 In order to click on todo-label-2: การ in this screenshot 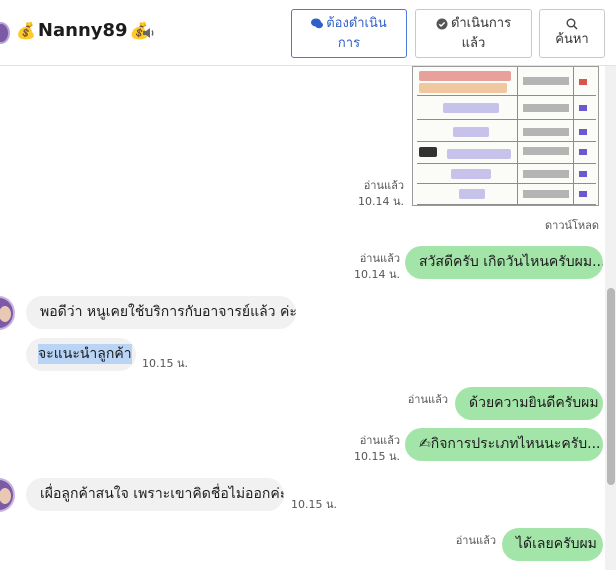, I will do `click(349, 43)`.